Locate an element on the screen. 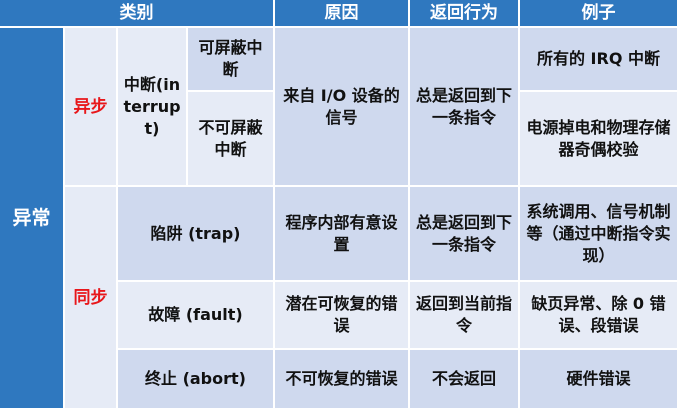 The height and width of the screenshot is (408, 677). abort-return: 不会返回 is located at coordinates (465, 379).